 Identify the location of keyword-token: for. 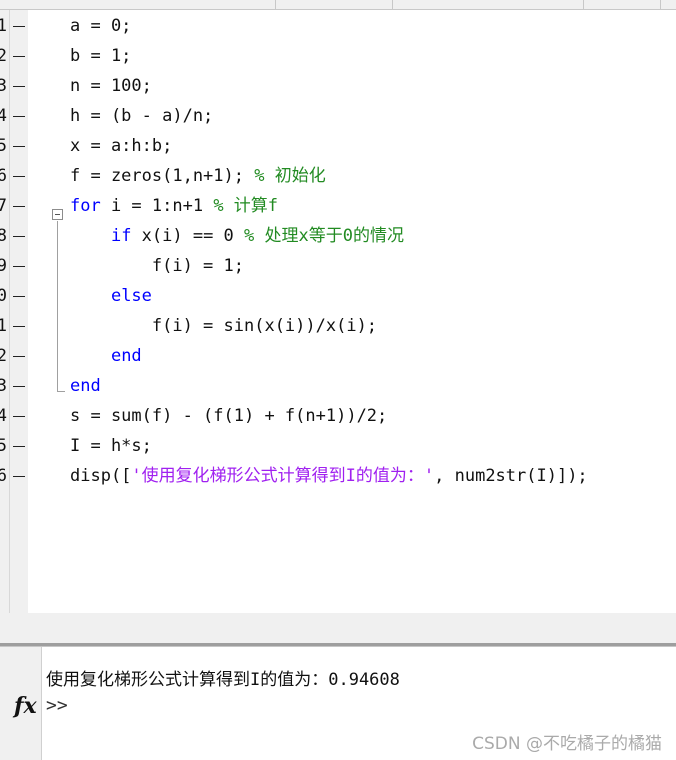
(85, 206).